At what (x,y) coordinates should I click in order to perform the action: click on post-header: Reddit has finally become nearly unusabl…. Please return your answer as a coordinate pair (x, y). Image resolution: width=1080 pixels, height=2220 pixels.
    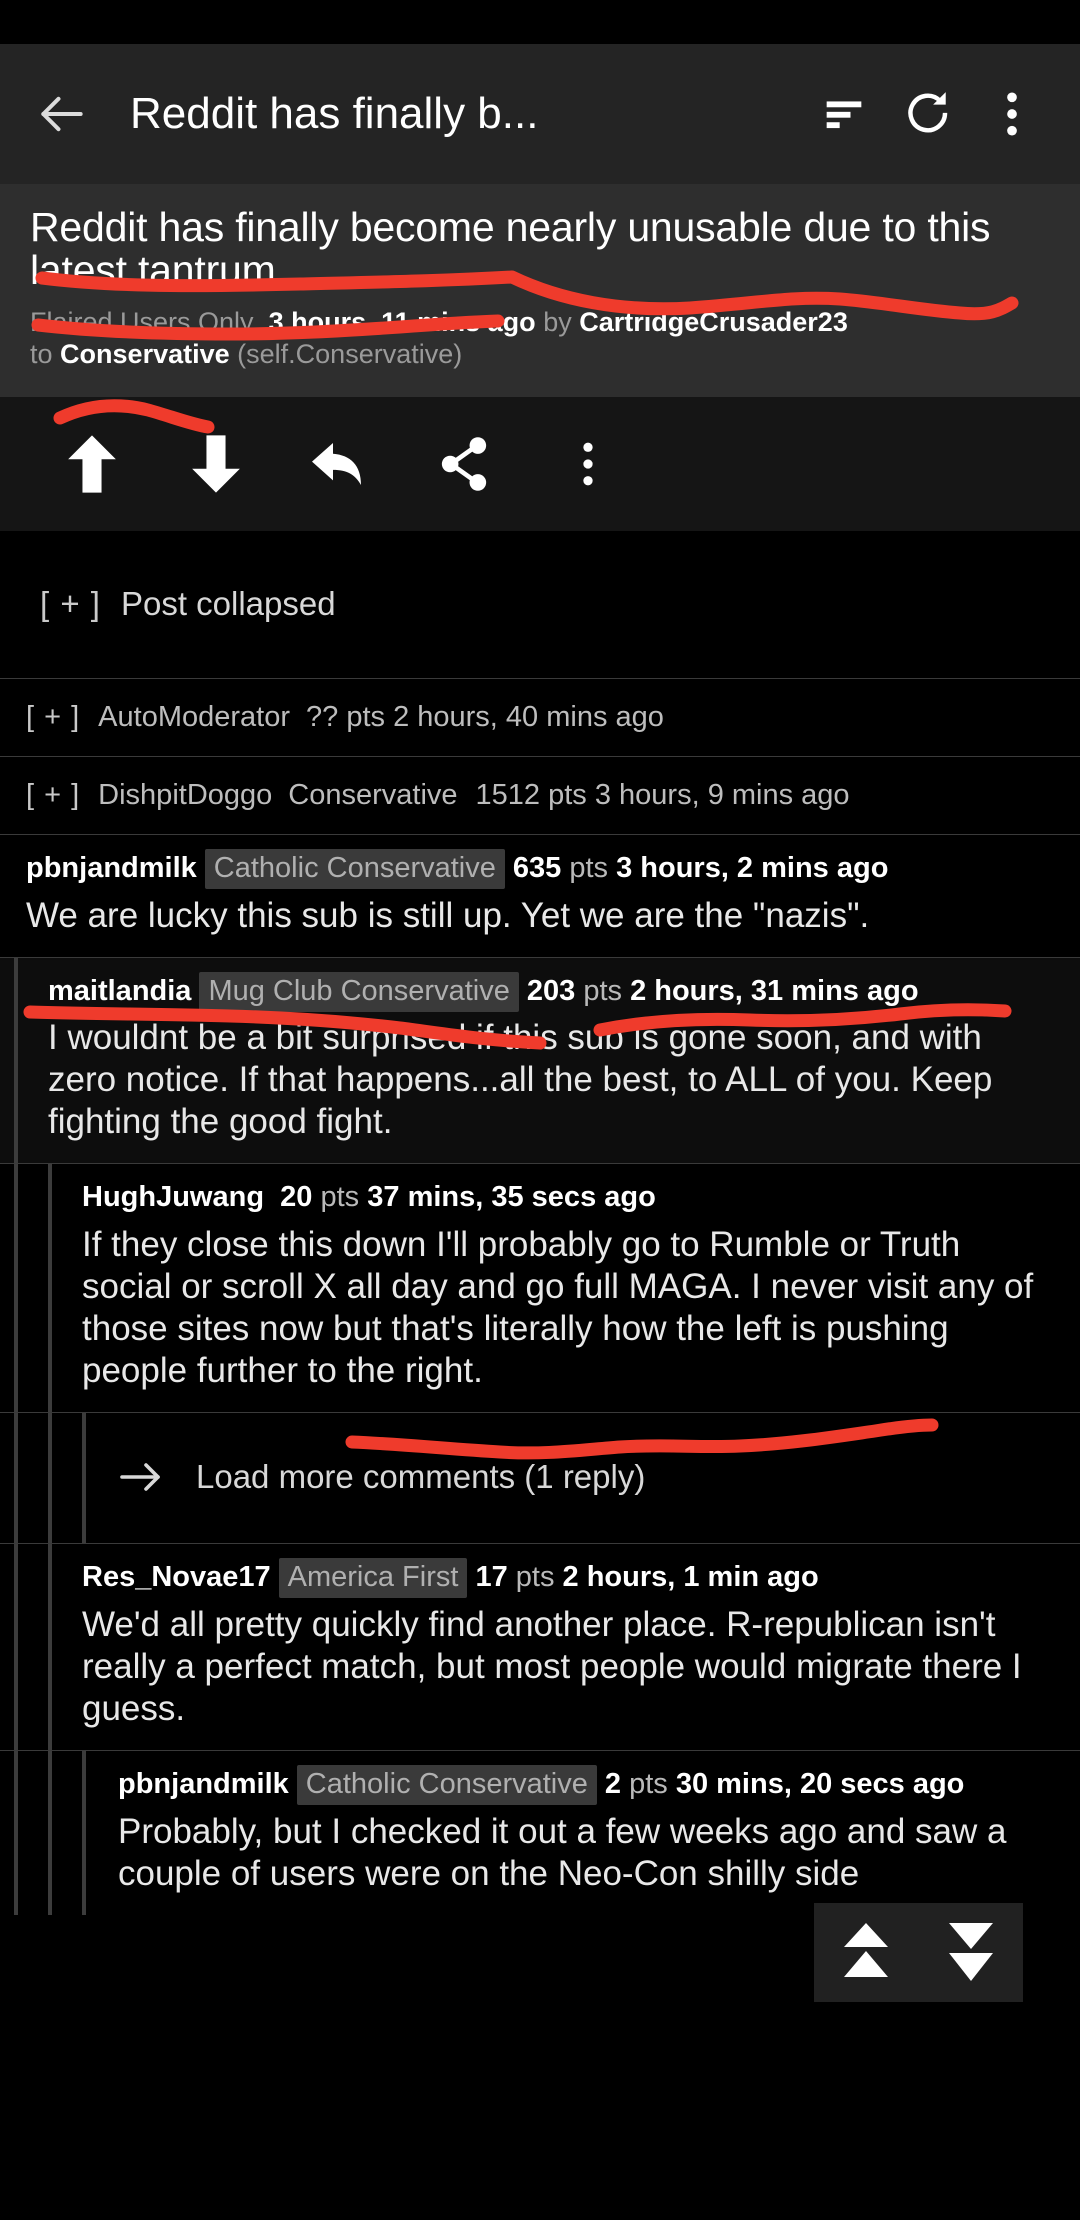
    Looking at the image, I should click on (540, 290).